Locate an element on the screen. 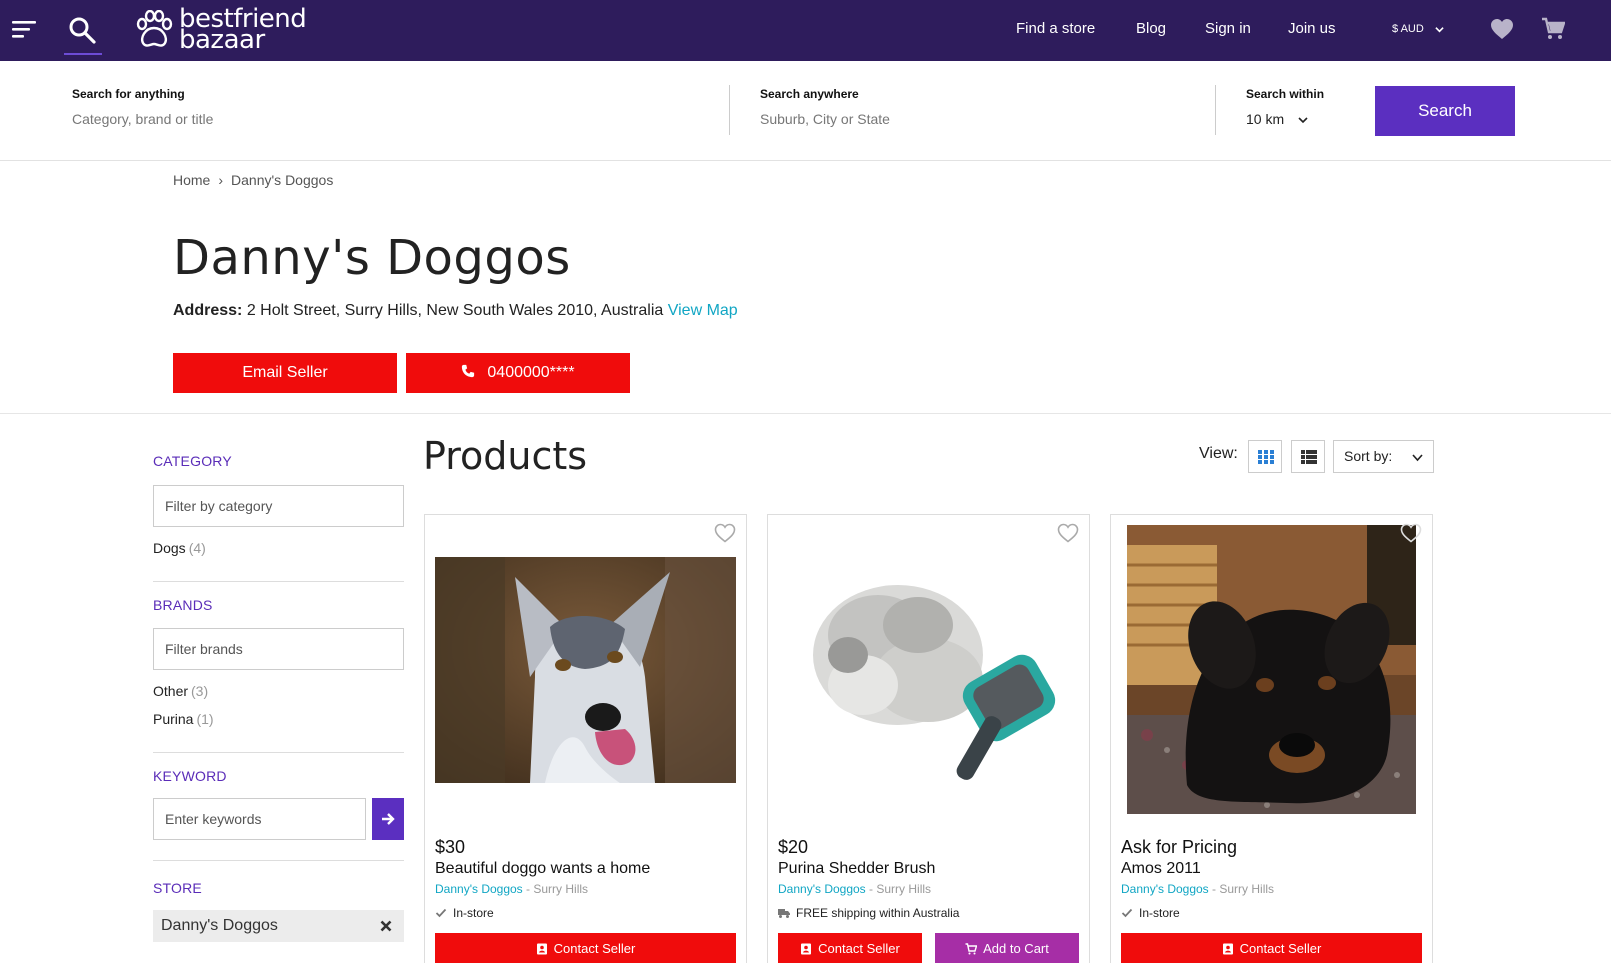 The height and width of the screenshot is (963, 1611). close-icon is located at coordinates (386, 926).